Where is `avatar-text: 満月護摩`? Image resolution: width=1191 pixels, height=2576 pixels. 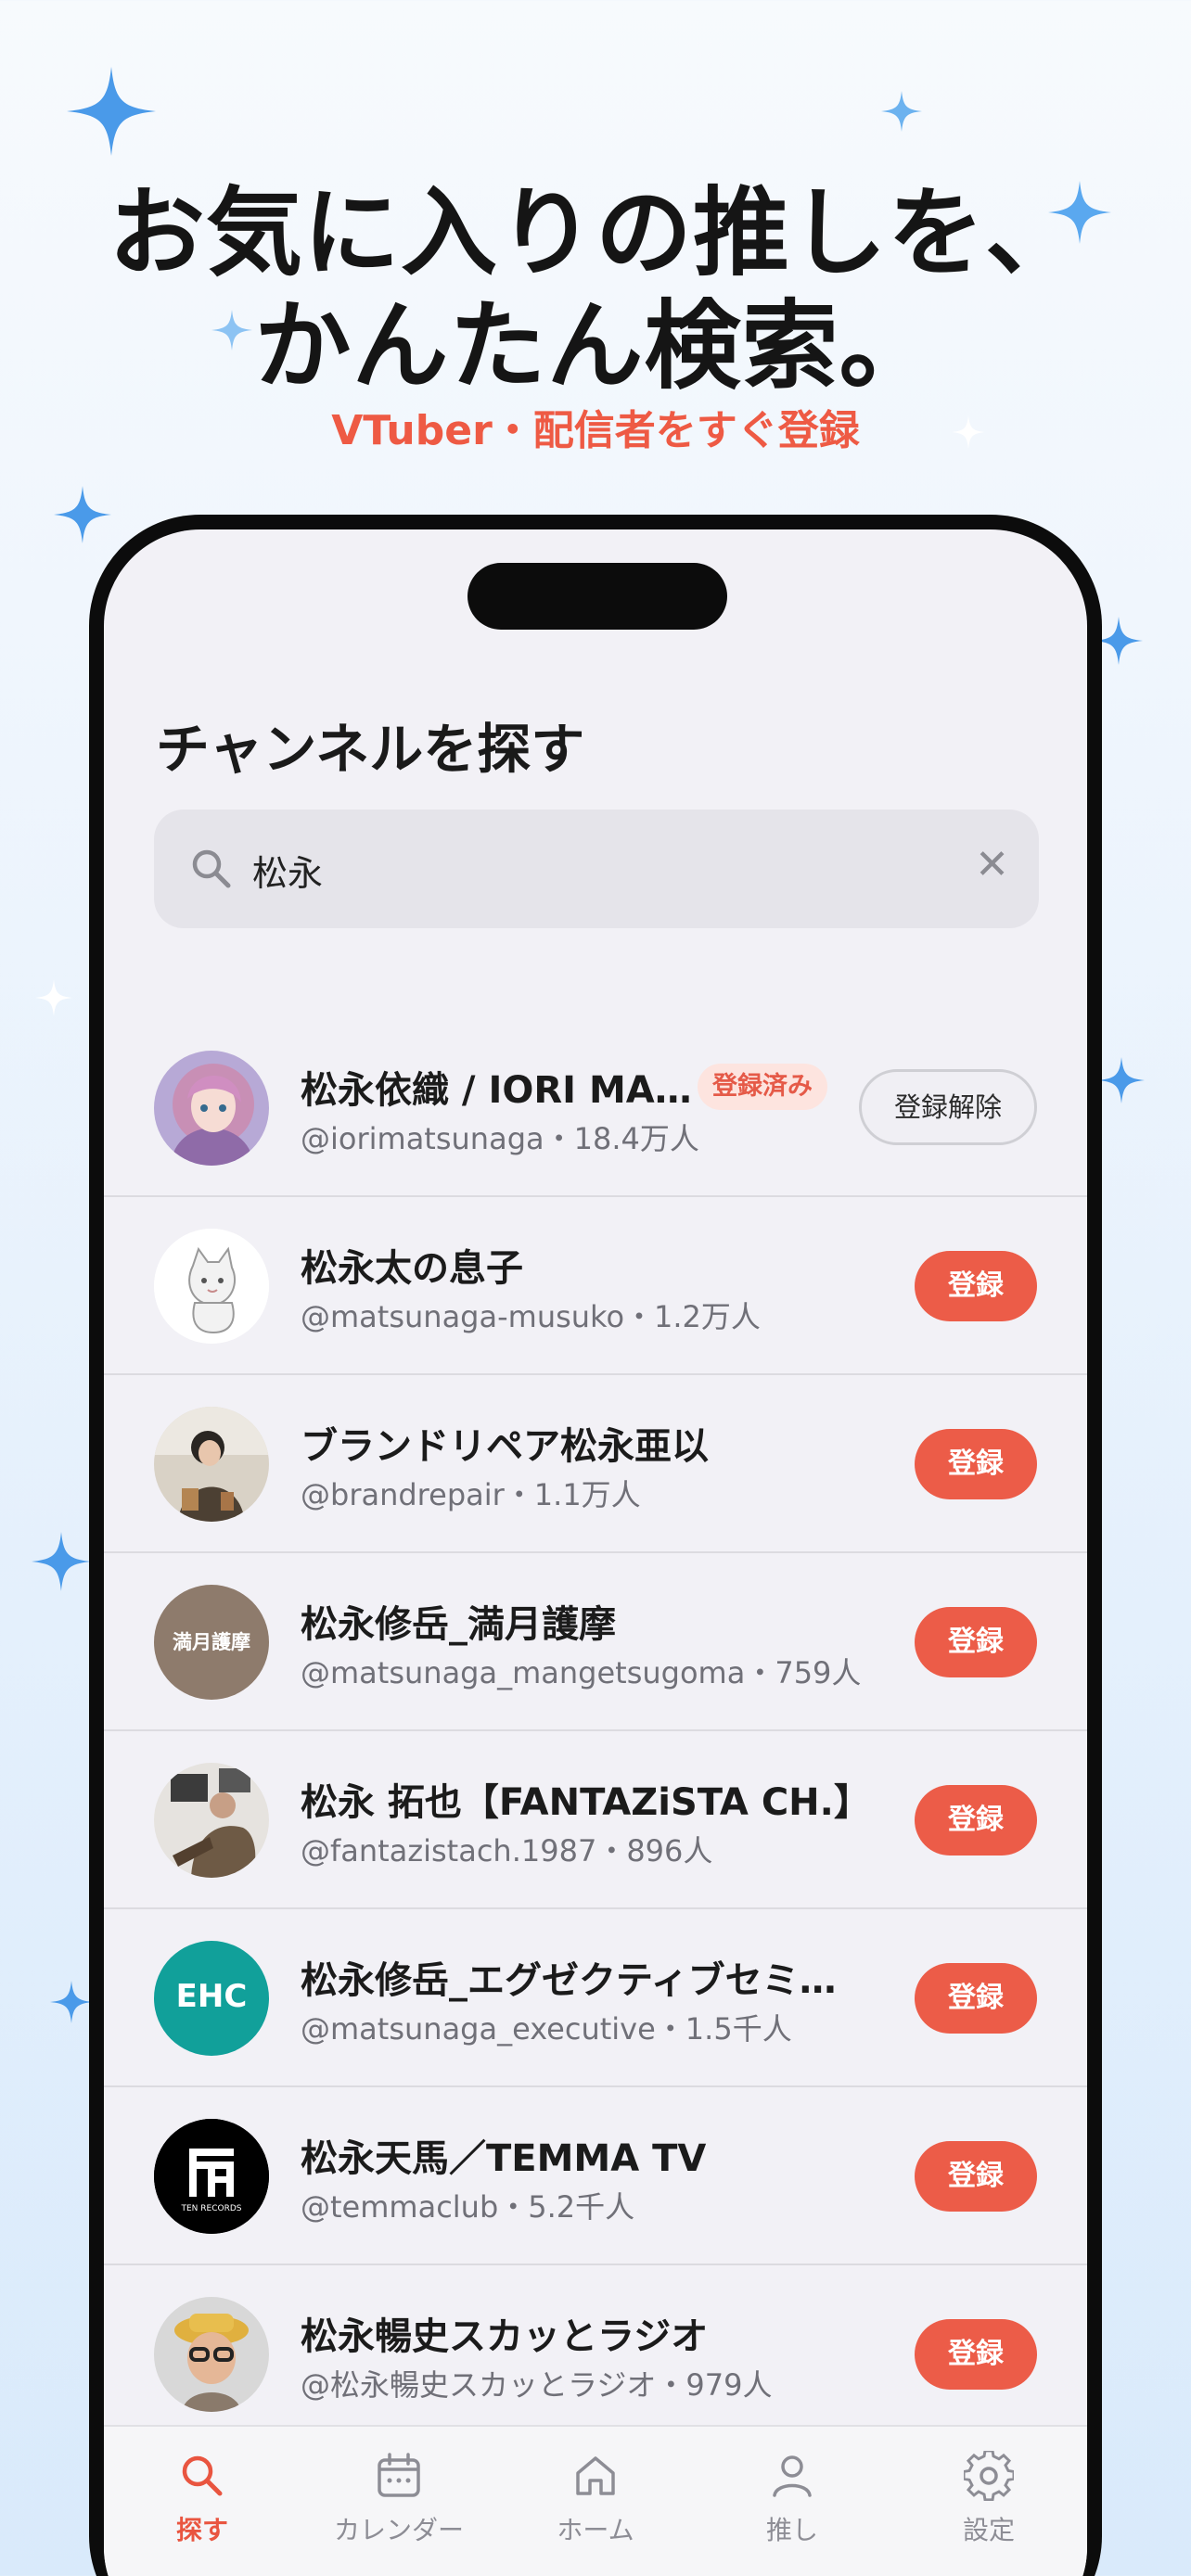 avatar-text: 満月護摩 is located at coordinates (211, 1642).